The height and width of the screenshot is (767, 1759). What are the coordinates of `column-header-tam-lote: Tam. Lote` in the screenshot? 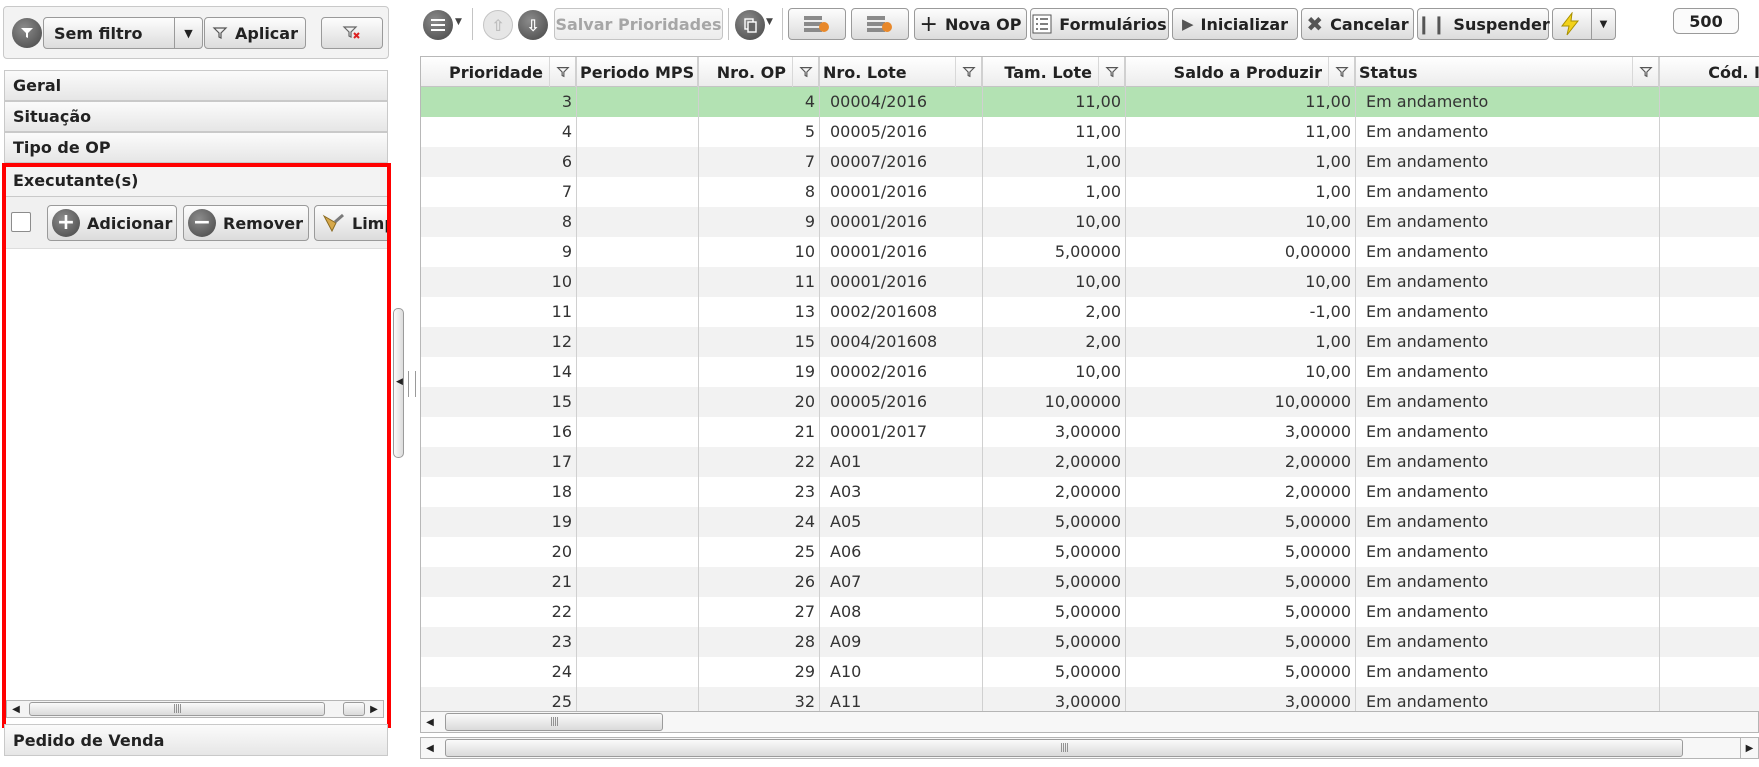 It's located at (1053, 72).